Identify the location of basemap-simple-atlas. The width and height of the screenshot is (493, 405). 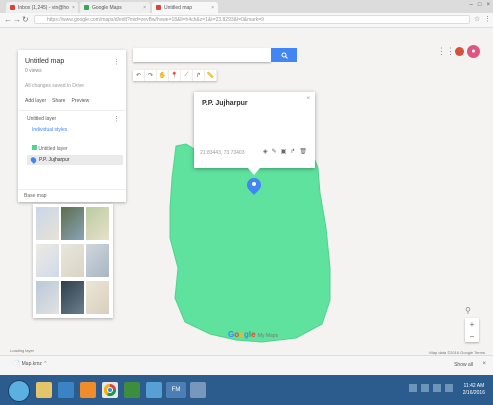
(97, 260).